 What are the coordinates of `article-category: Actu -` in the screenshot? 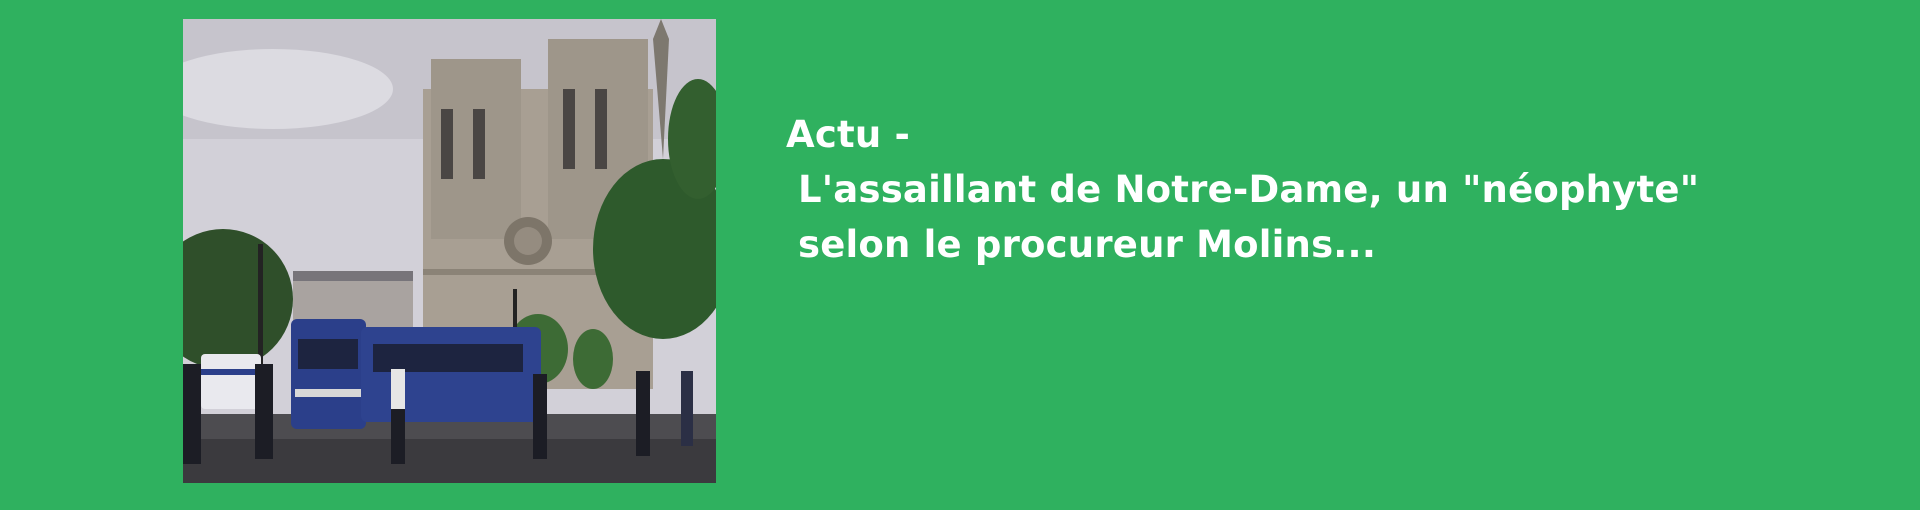 It's located at (848, 134).